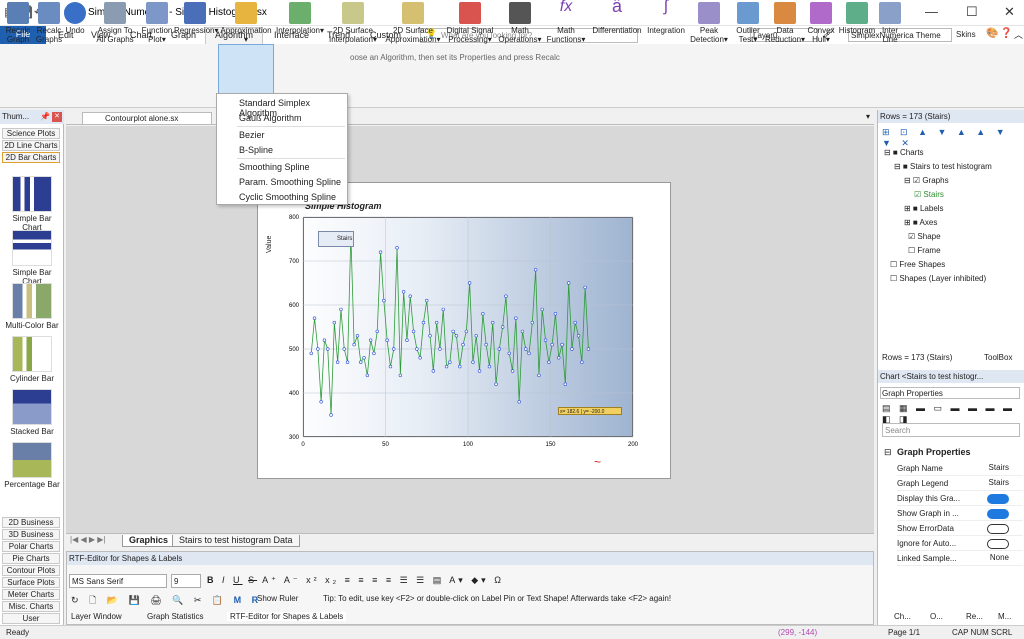 The width and height of the screenshot is (1024, 639). I want to click on series-line, so click(449, 325).